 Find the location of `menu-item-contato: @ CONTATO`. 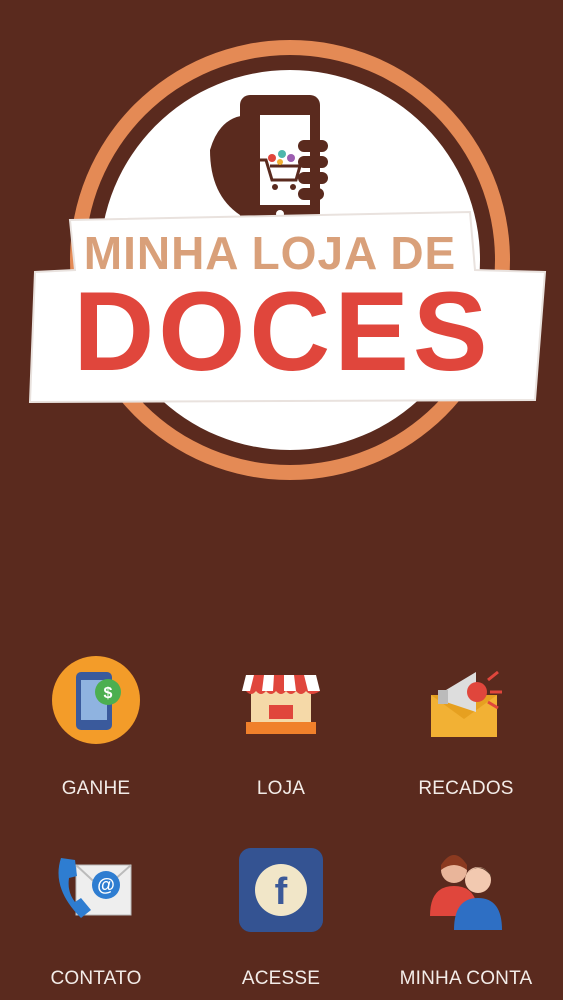

menu-item-contato: @ CONTATO is located at coordinates (96, 915).